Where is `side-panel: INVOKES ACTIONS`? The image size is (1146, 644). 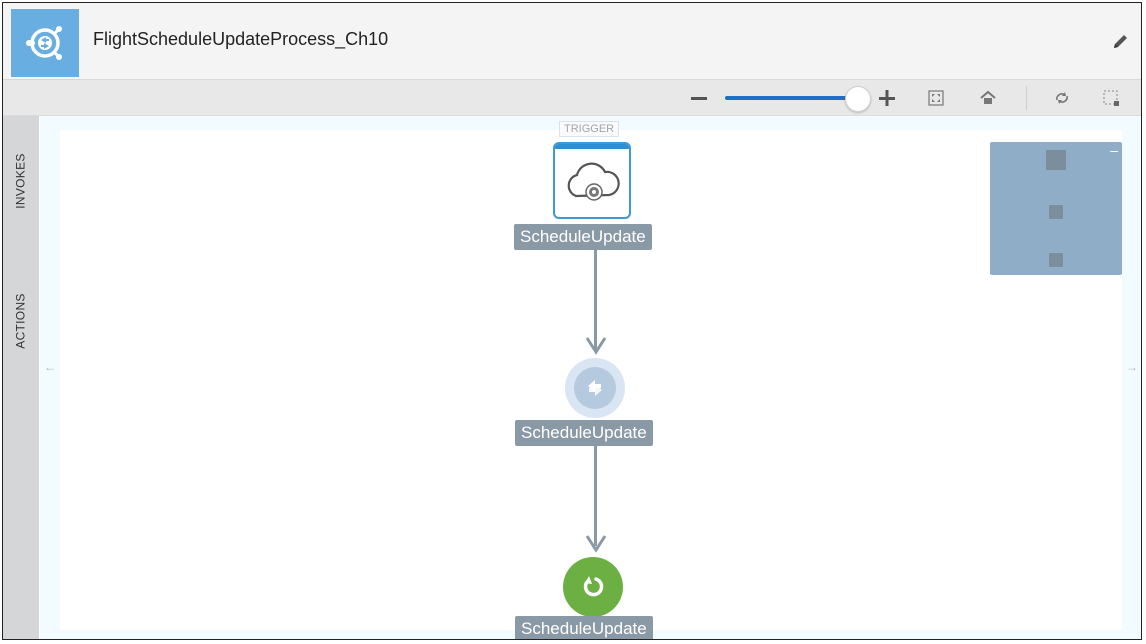
side-panel: INVOKES ACTIONS is located at coordinates (21, 377).